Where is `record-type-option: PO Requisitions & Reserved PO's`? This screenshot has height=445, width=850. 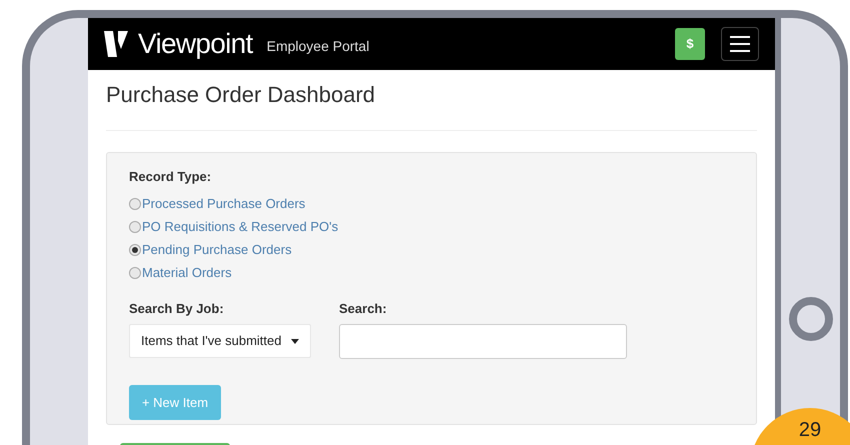
record-type-option: PO Requisitions & Reserved PO's is located at coordinates (431, 227).